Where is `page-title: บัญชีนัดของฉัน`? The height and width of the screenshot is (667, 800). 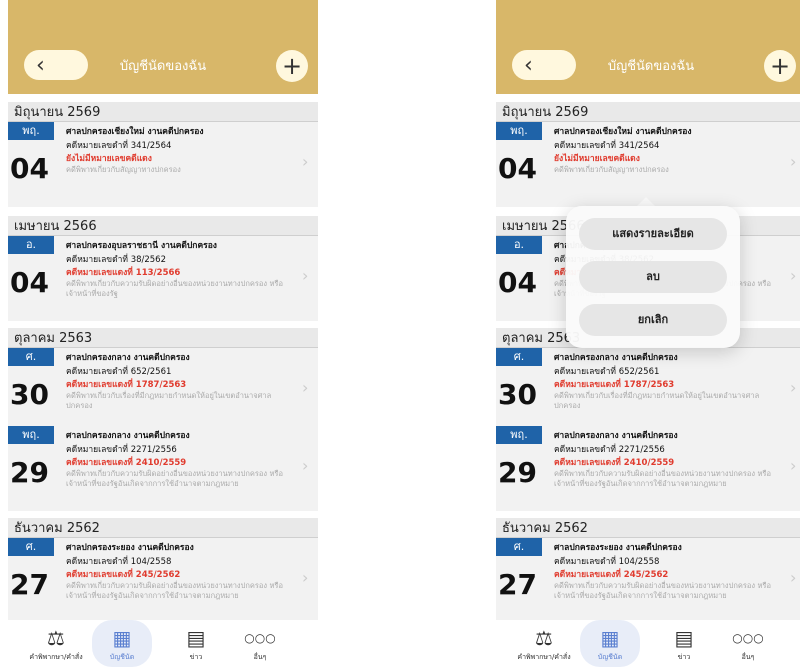
page-title: บัญชีนัดของฉัน is located at coordinates (651, 66).